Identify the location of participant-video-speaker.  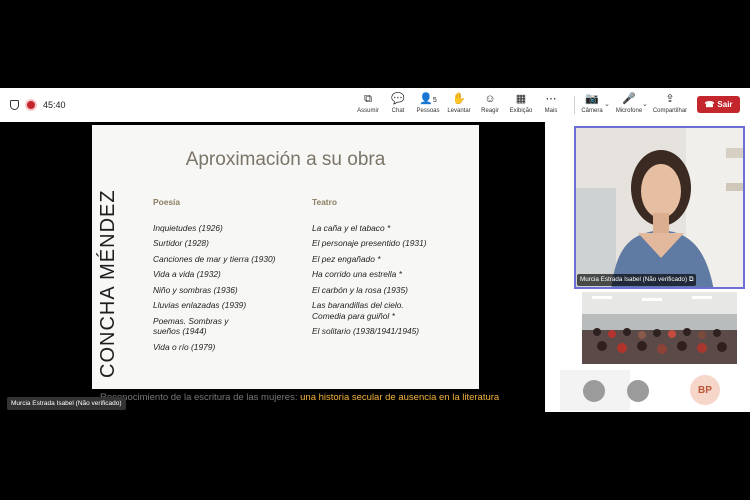
(659, 207).